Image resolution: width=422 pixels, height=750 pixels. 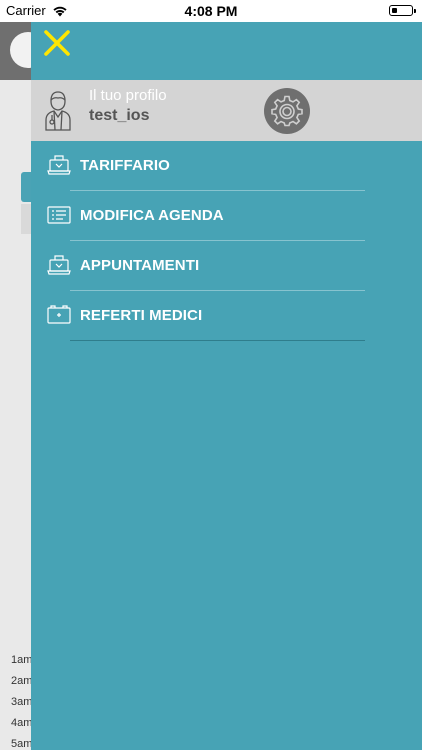 I want to click on hour-label: 5am, so click(x=21, y=744).